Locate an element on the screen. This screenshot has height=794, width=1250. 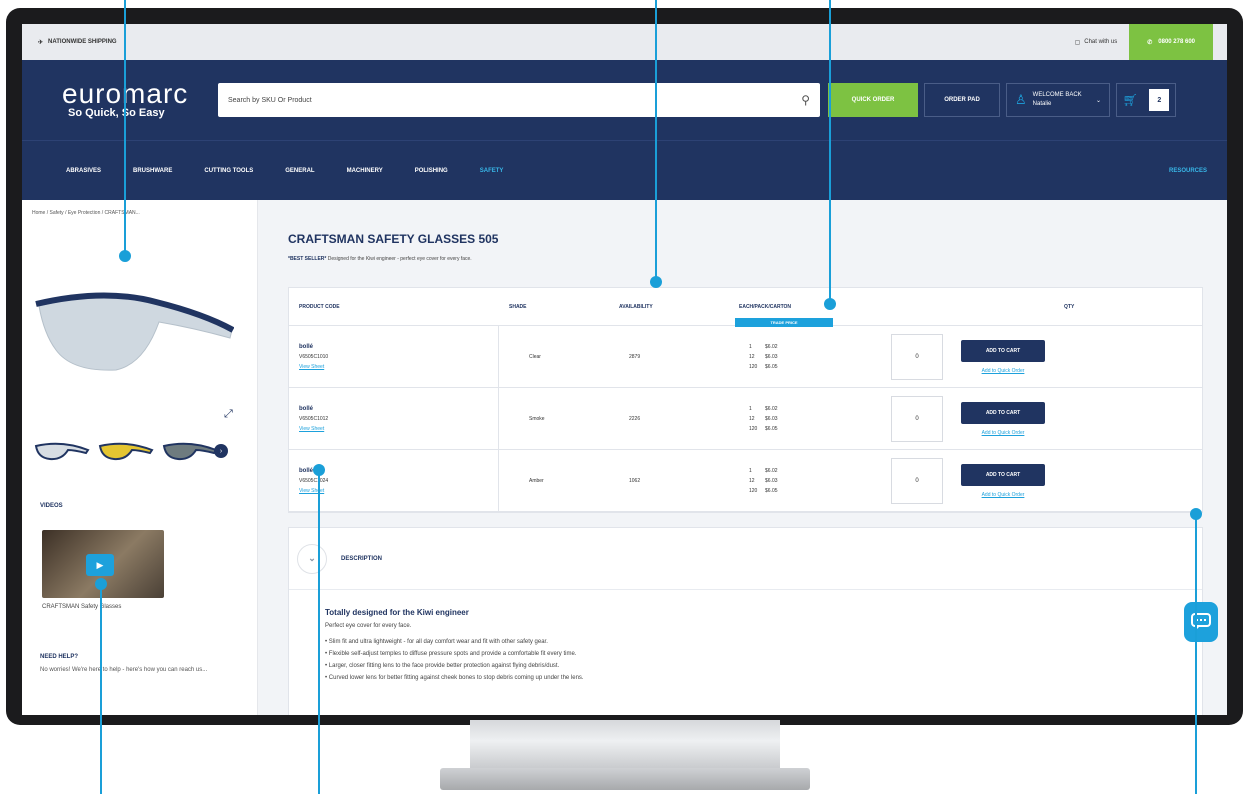
description-intro: Perfect eye cover for every face. is located at coordinates (368, 626).